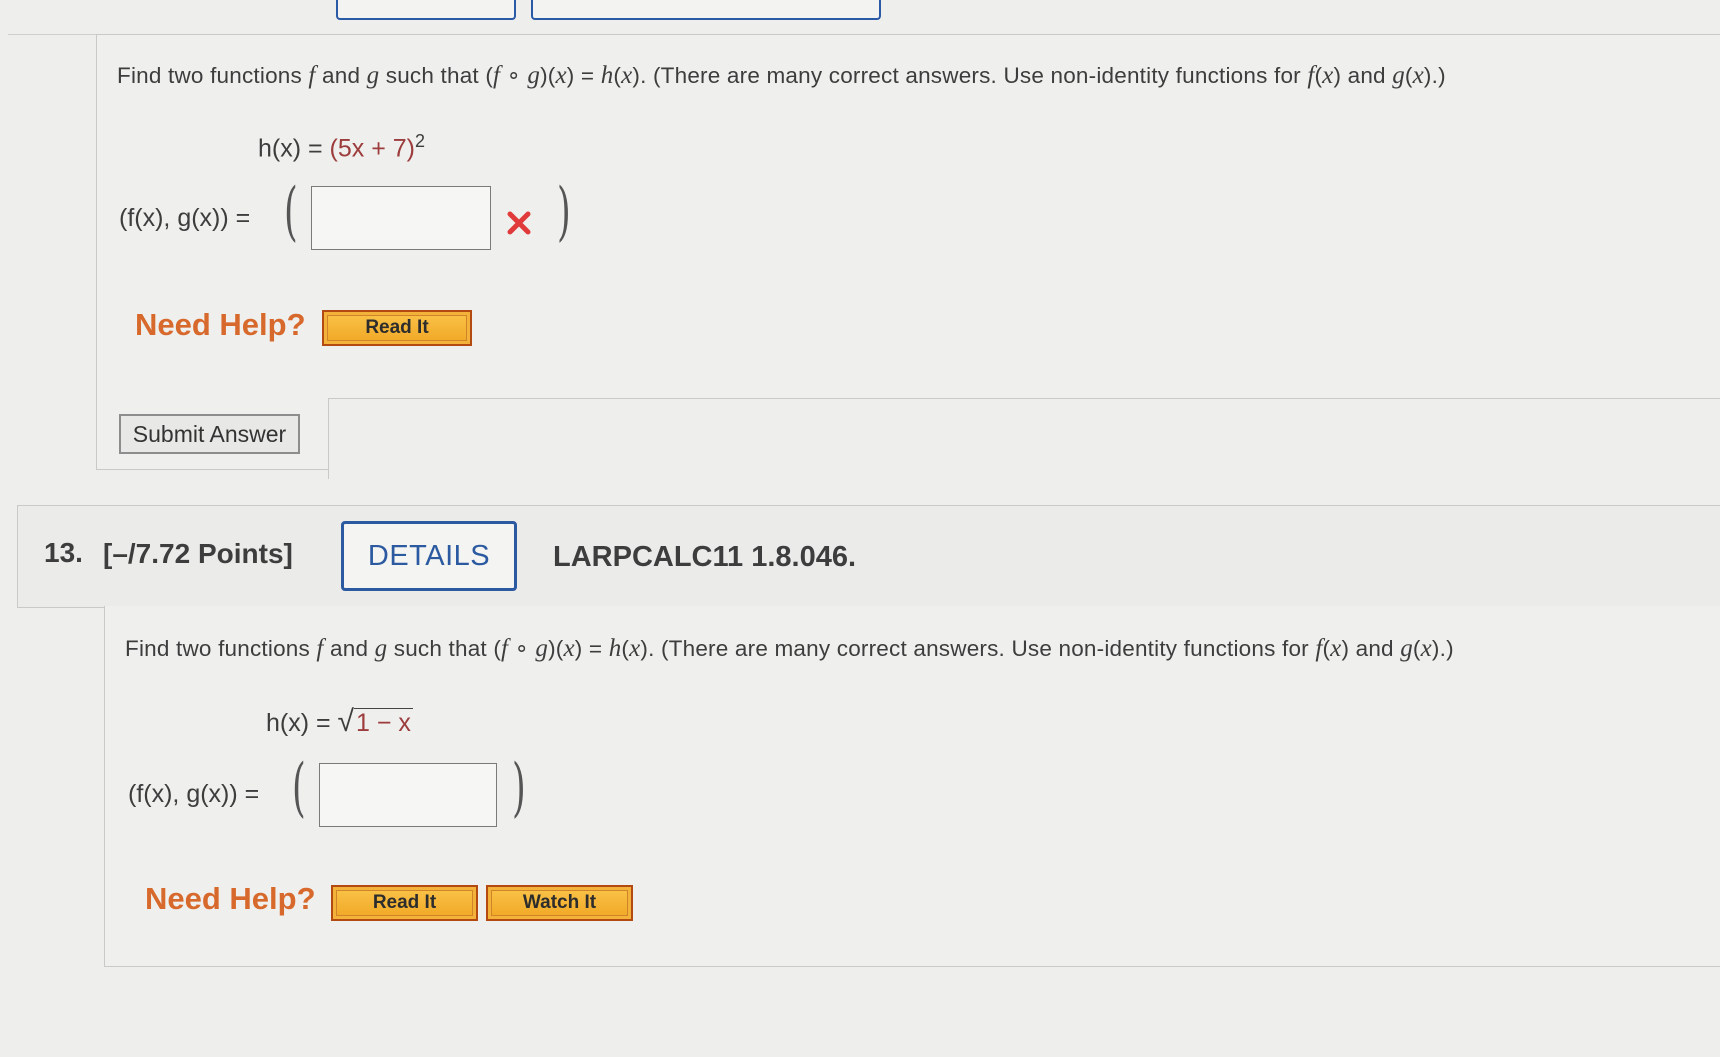  Describe the element at coordinates (397, 328) in the screenshot. I see `previous-read-it-button: Read It` at that location.